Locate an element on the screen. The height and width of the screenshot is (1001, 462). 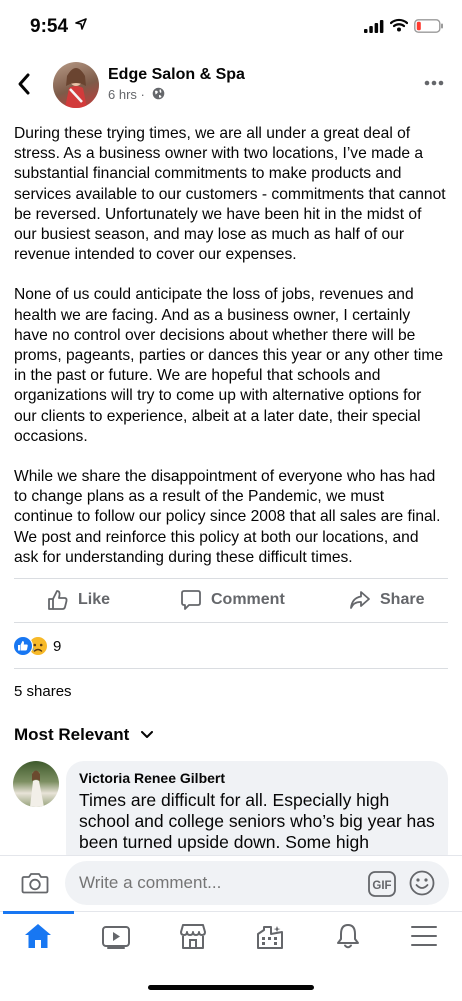
back-chevron-icon is located at coordinates (24, 84).